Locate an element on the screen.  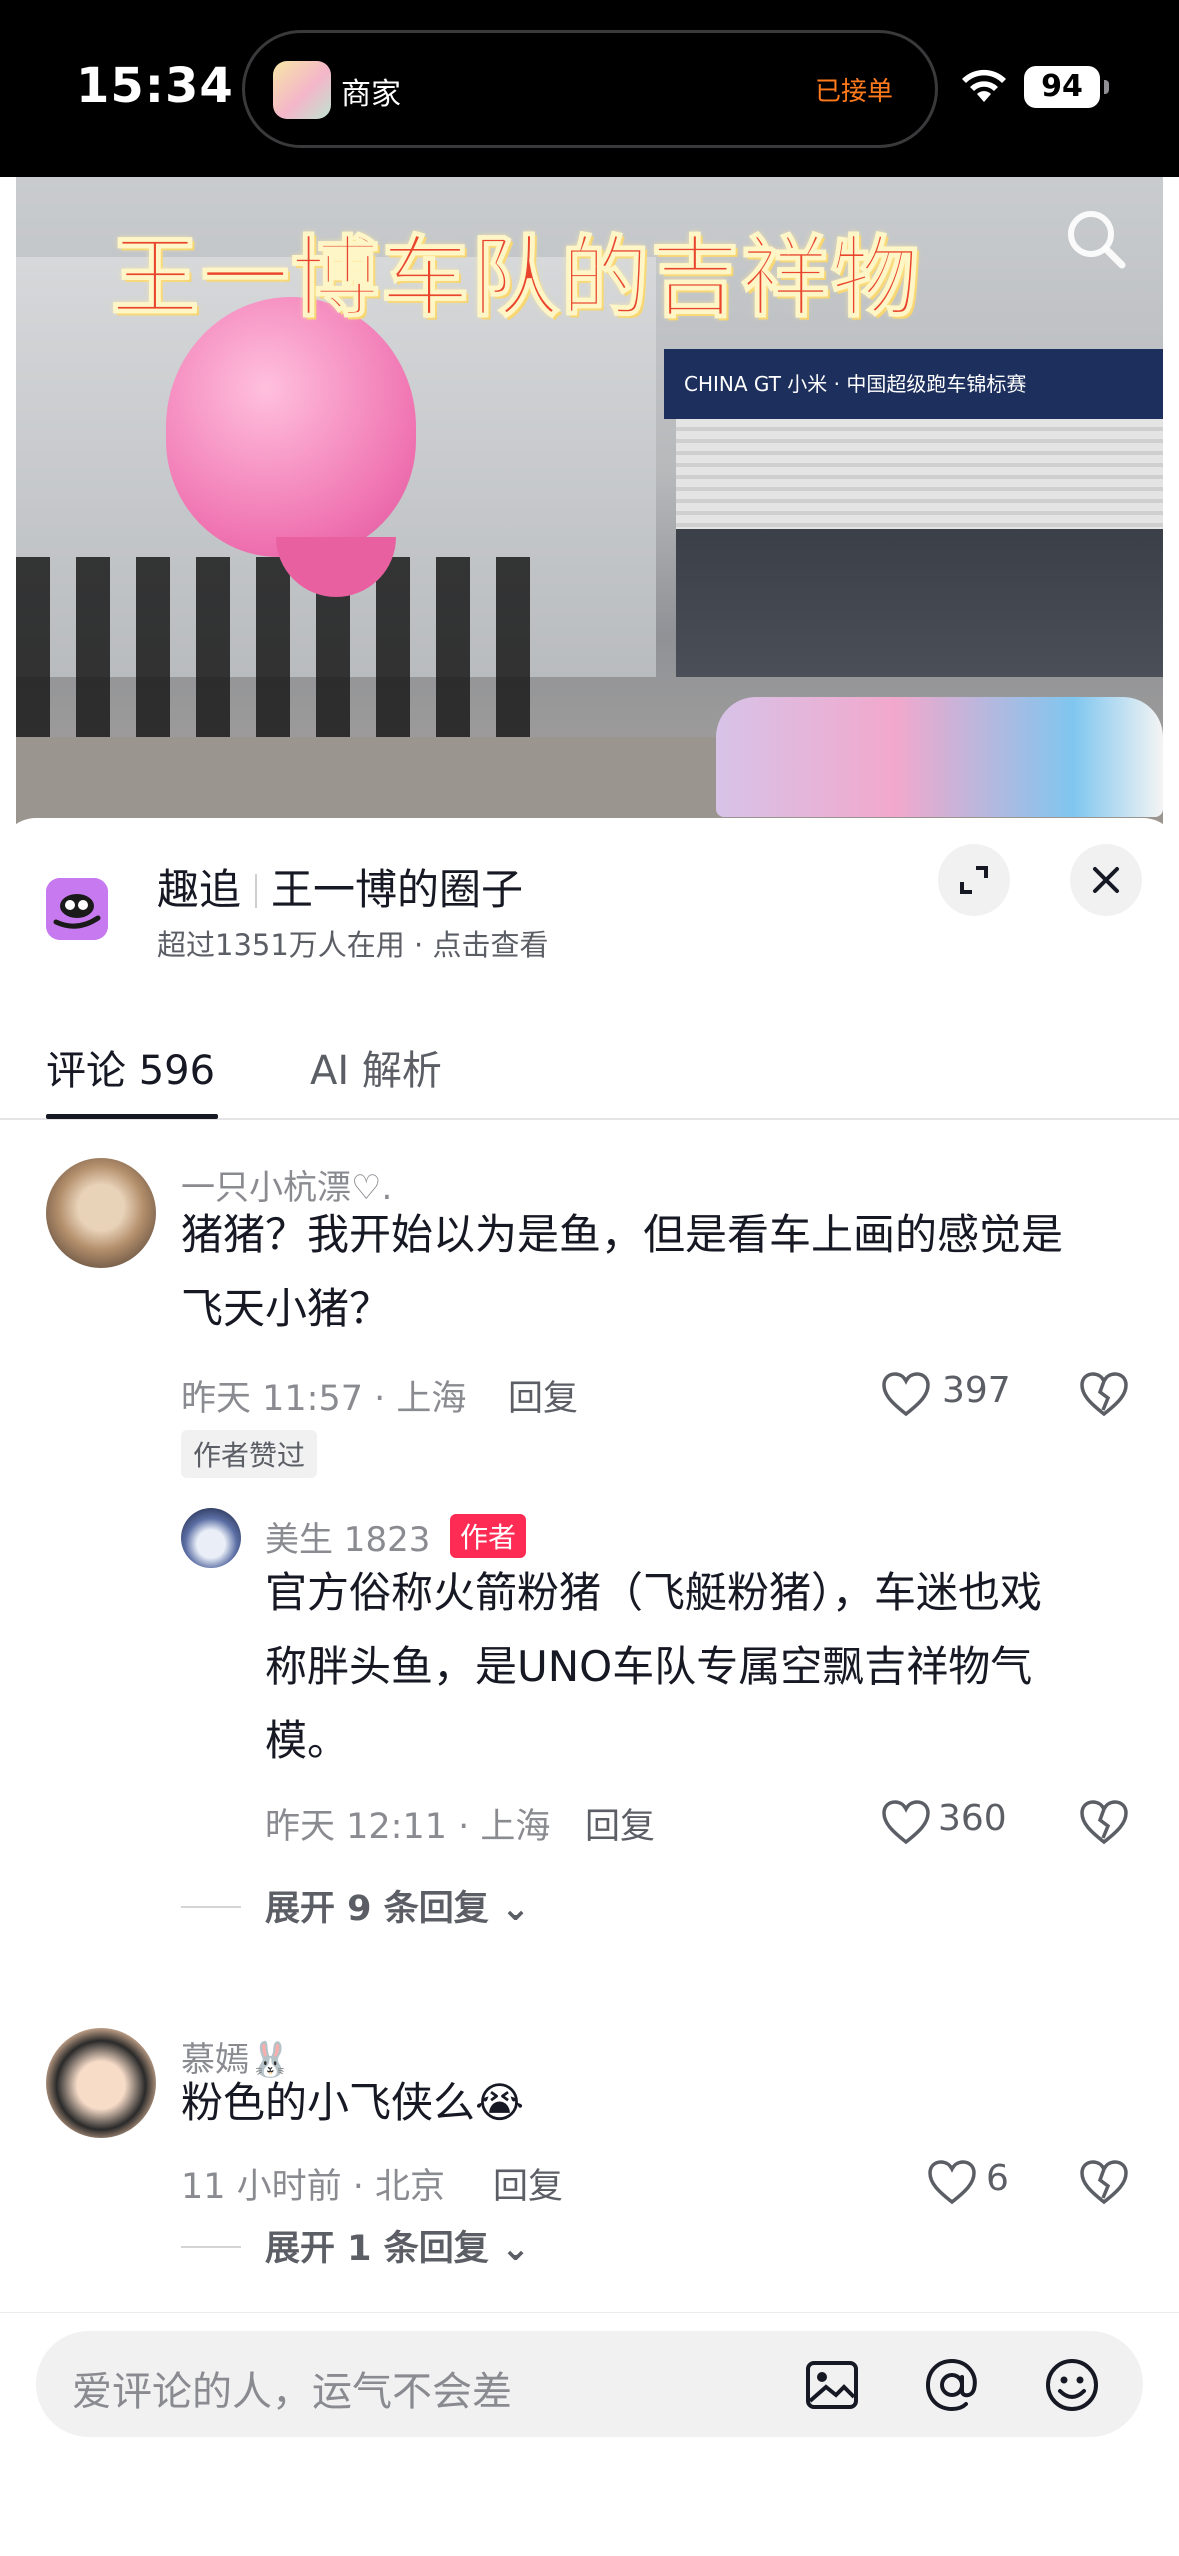
circle-logo is located at coordinates (77, 909).